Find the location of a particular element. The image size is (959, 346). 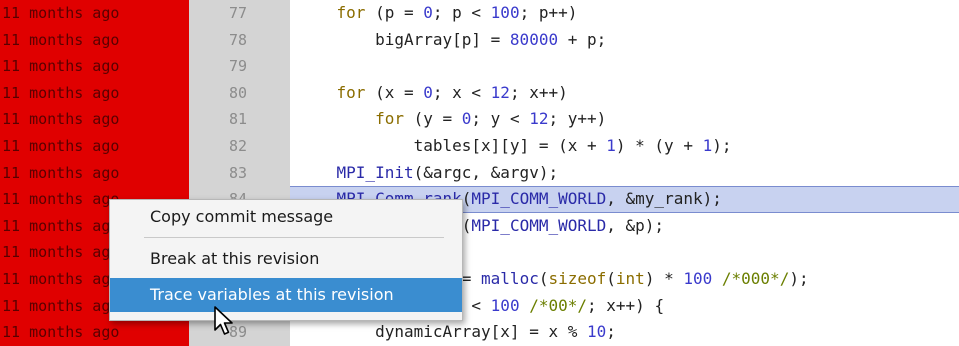

line-number: 77 is located at coordinates (239, 13).